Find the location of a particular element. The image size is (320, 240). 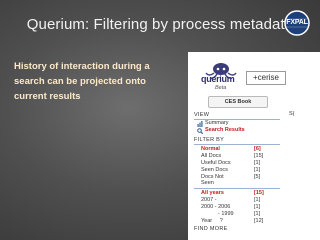

view-summary-link: Summary is located at coordinates (217, 123).